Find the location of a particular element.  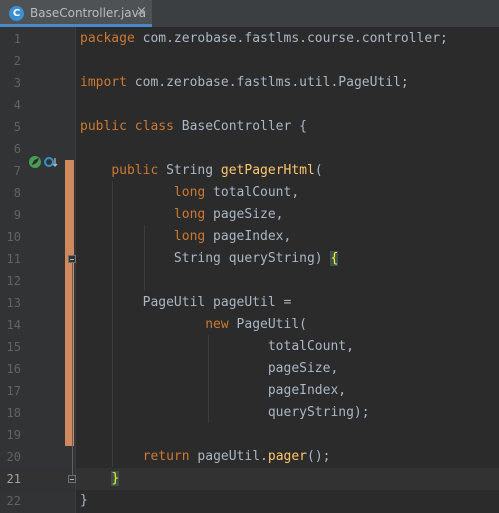

code-text: BaseController { is located at coordinates (240, 126).